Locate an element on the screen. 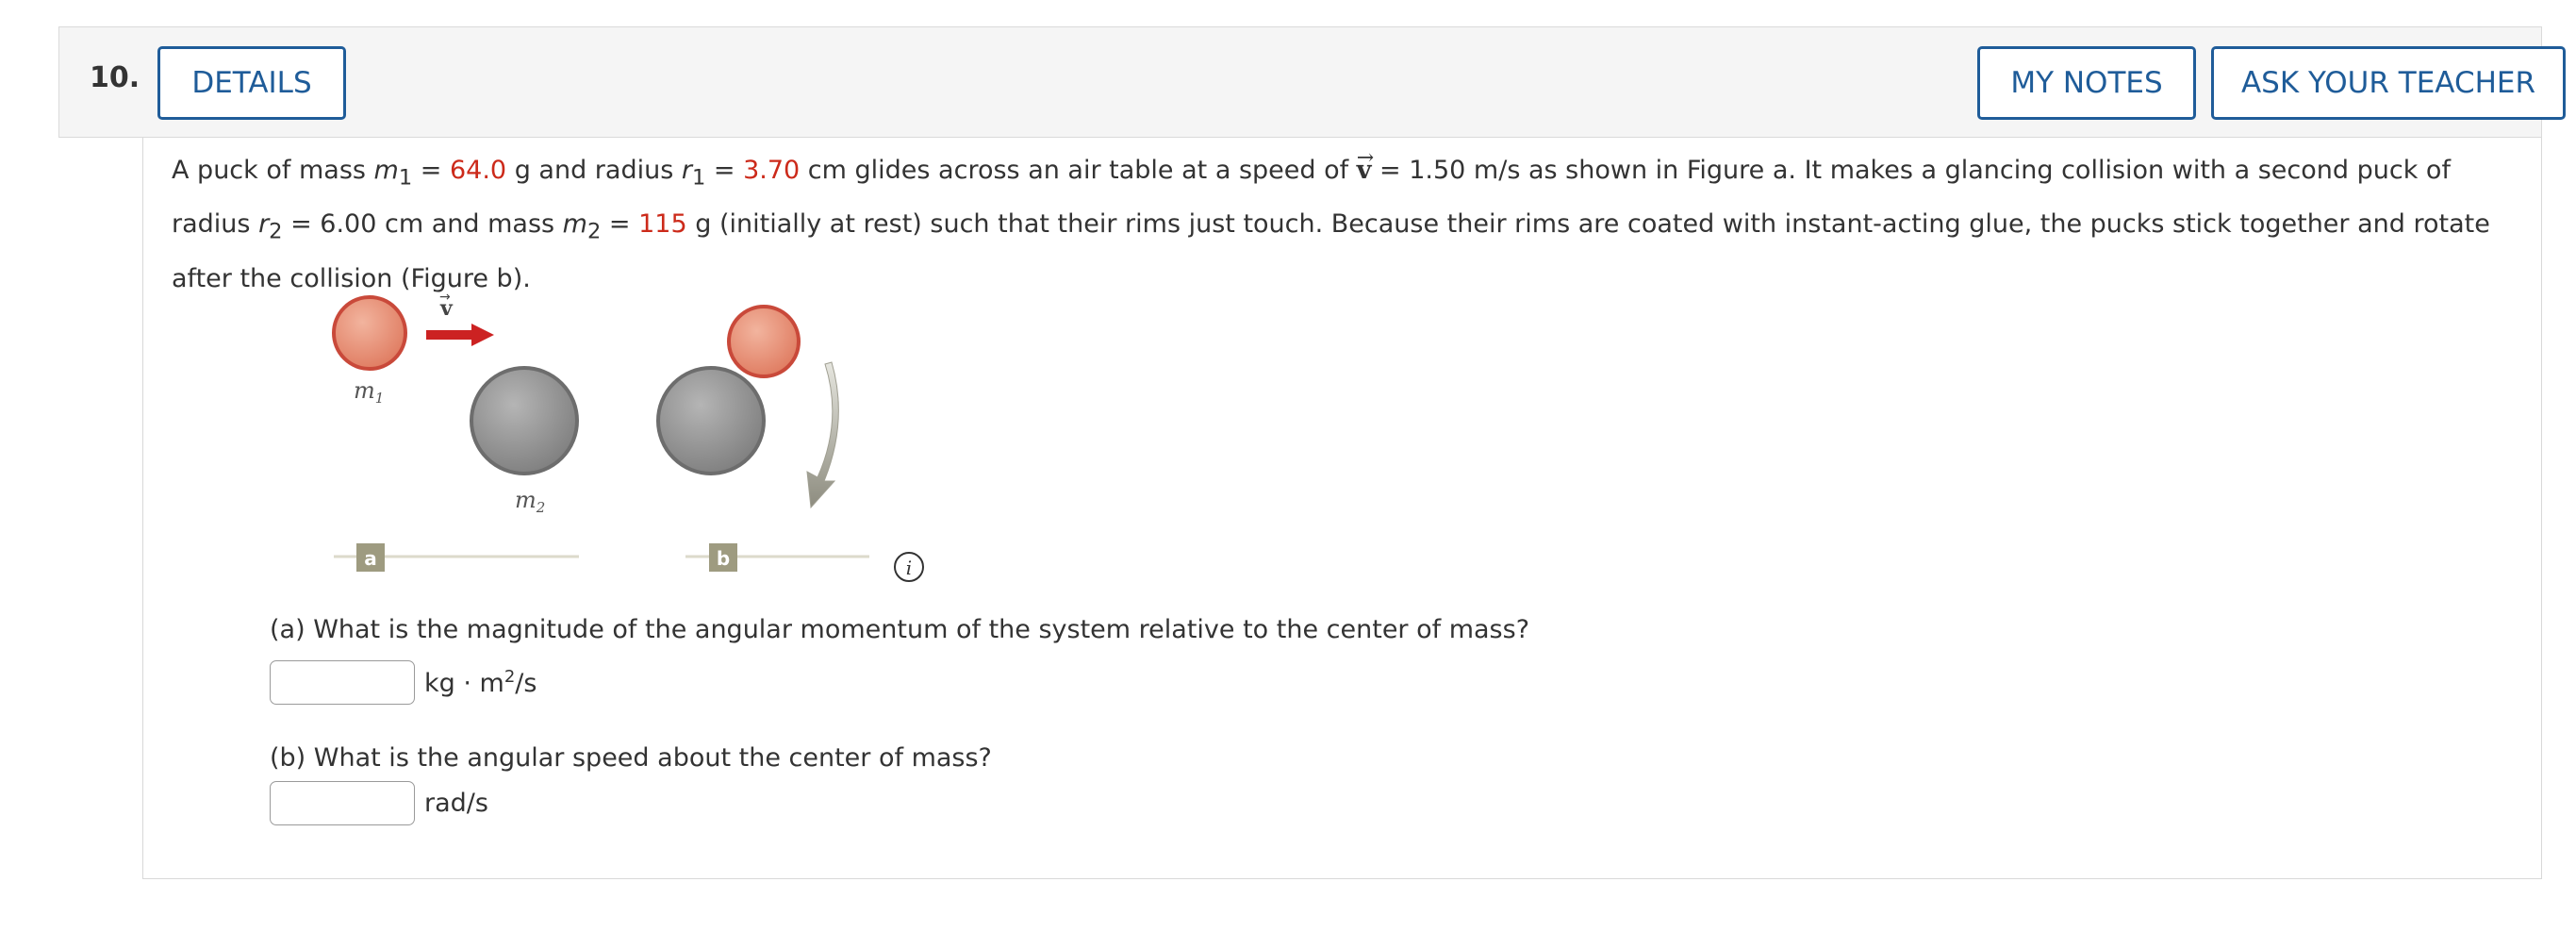 This screenshot has width=2576, height=932. panel-a-label: a is located at coordinates (370, 559).